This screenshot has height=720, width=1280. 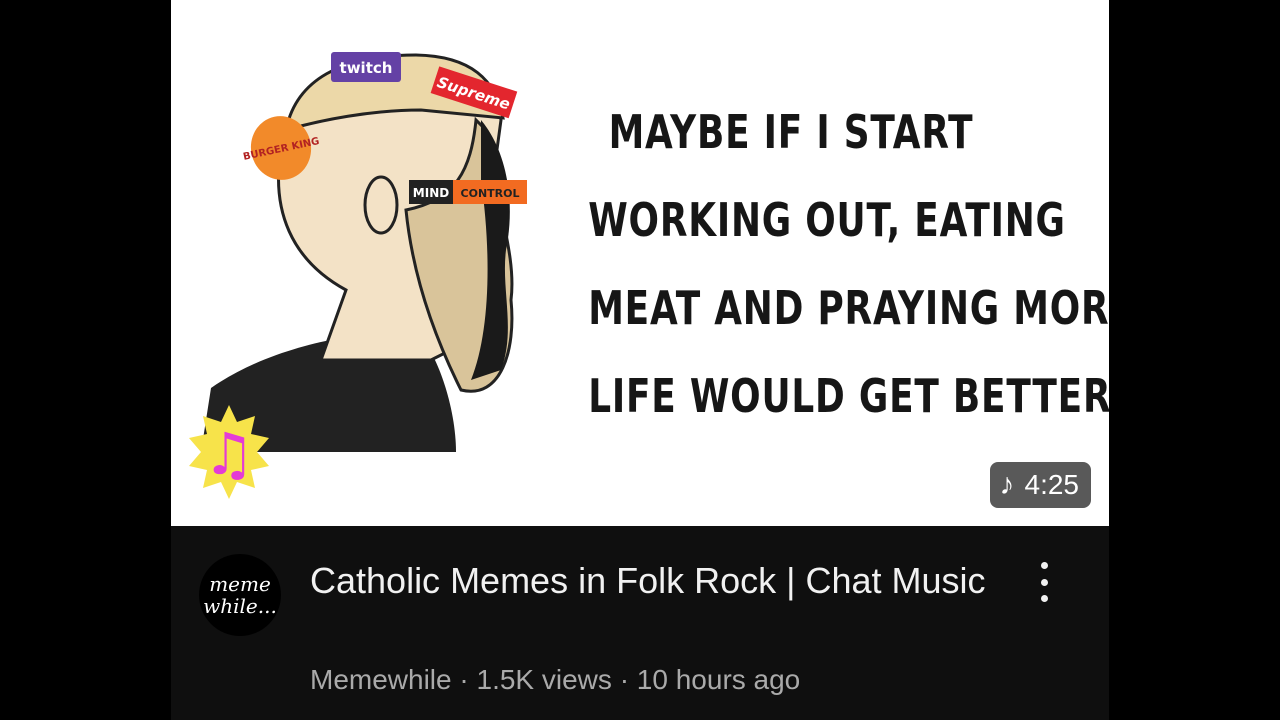 I want to click on twitch-logo: twitch, so click(x=366, y=67).